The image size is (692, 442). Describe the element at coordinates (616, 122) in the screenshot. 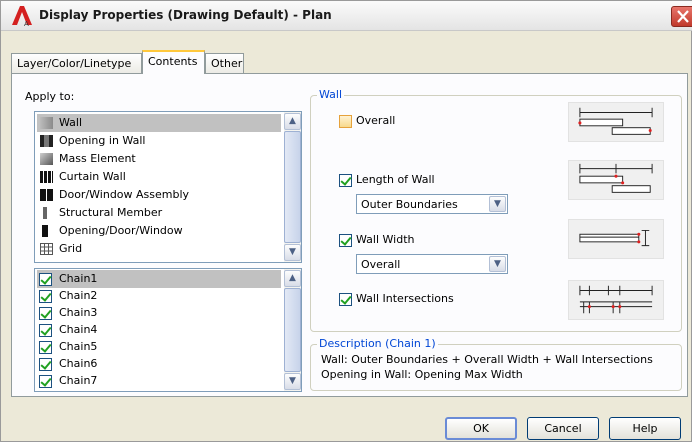

I see `overall-preview-icon` at that location.